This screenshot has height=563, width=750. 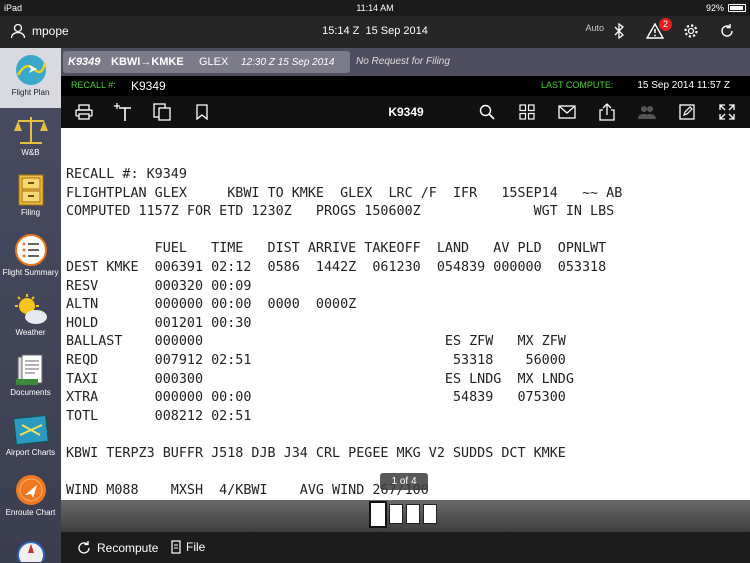 I want to click on refresh-icon, so click(x=727, y=31).